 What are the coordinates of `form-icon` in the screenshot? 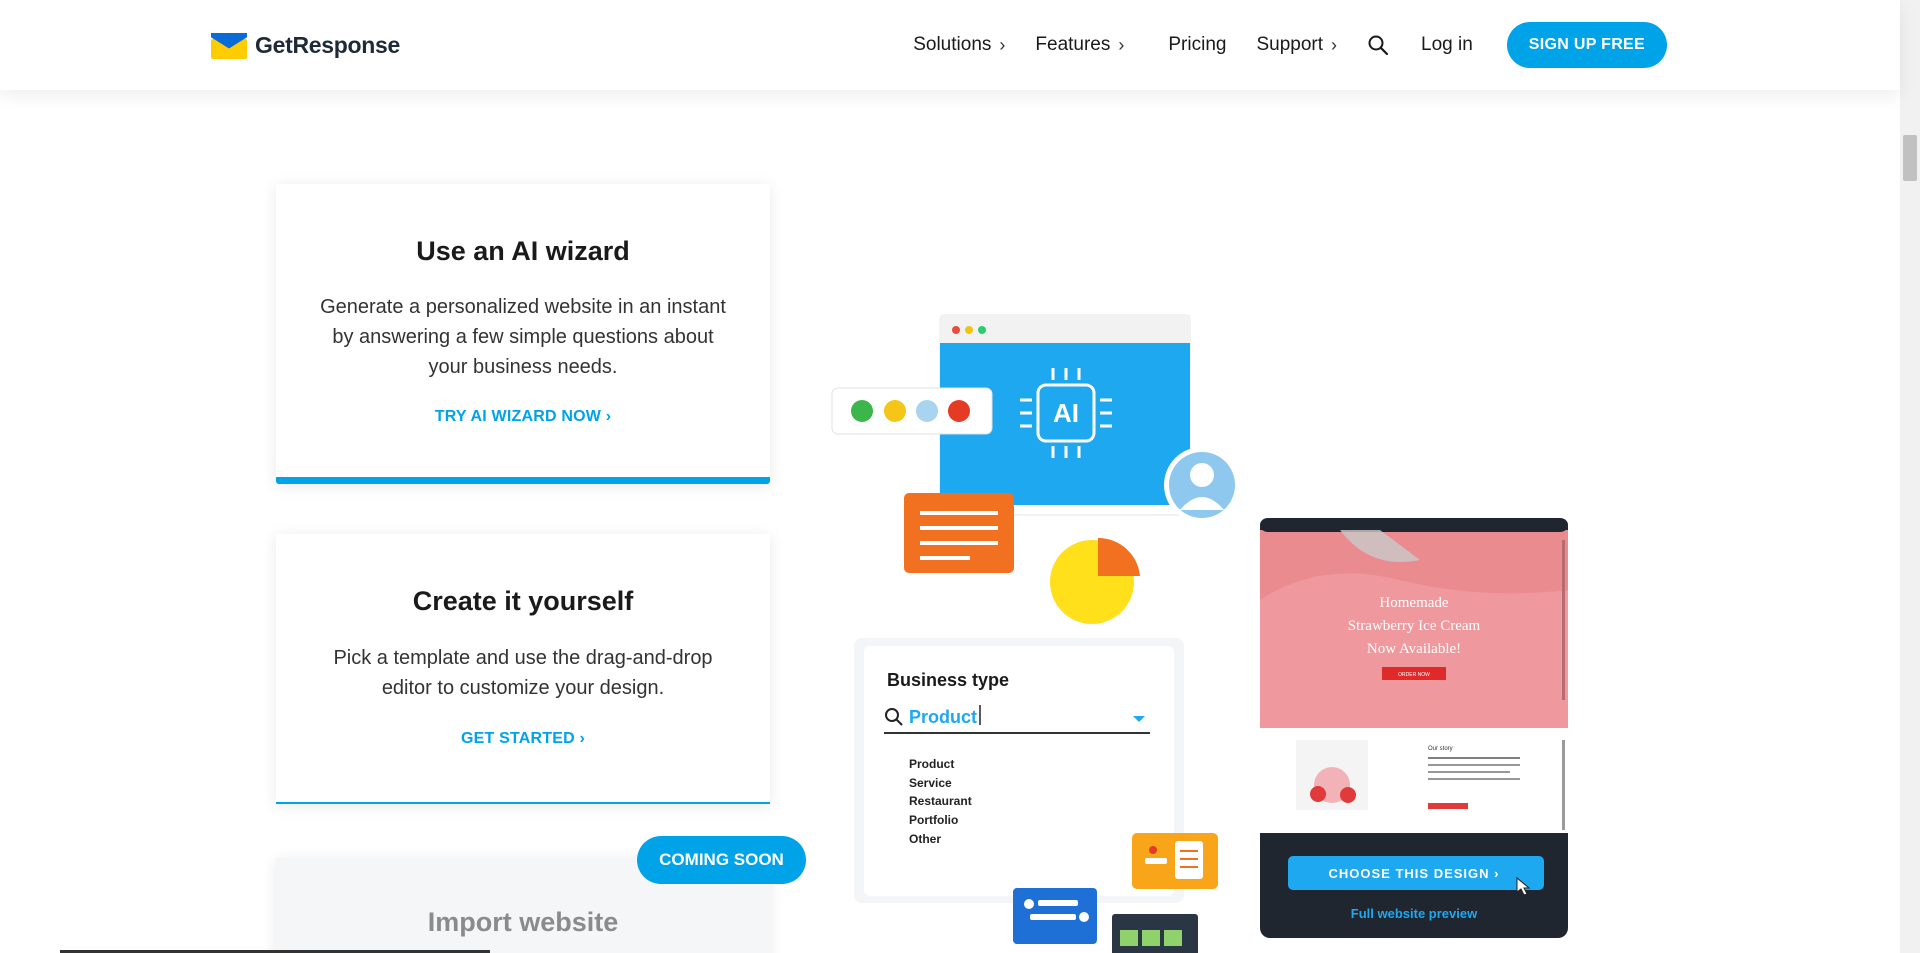 It's located at (1175, 861).